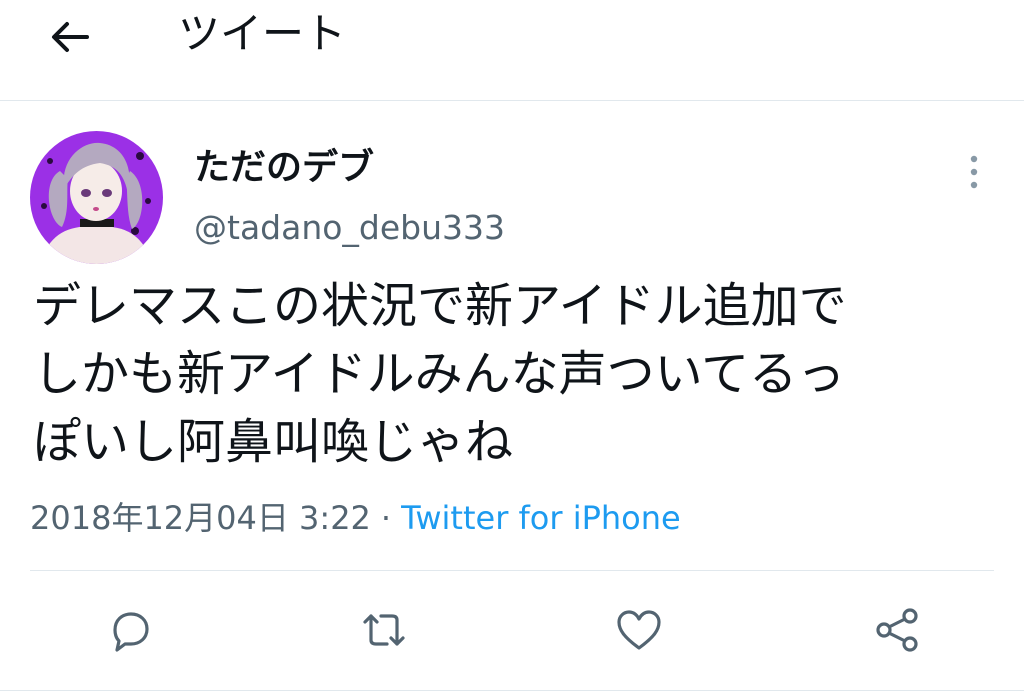  I want to click on avatar, so click(96, 197).